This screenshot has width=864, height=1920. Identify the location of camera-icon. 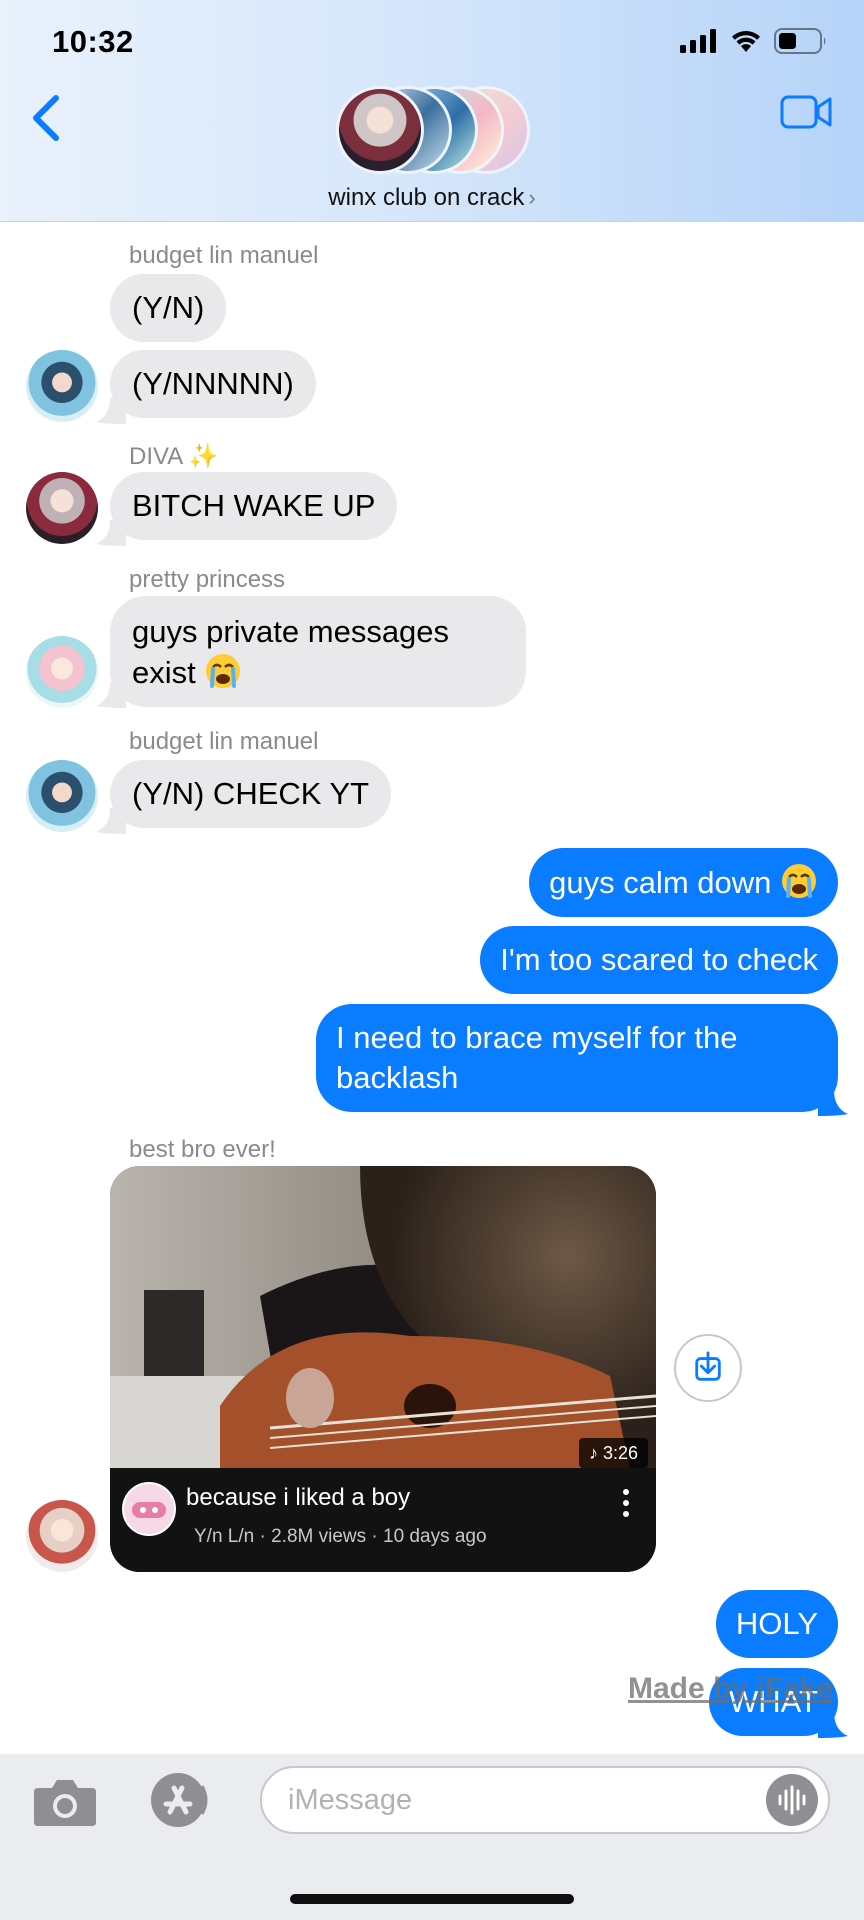
(65, 1802).